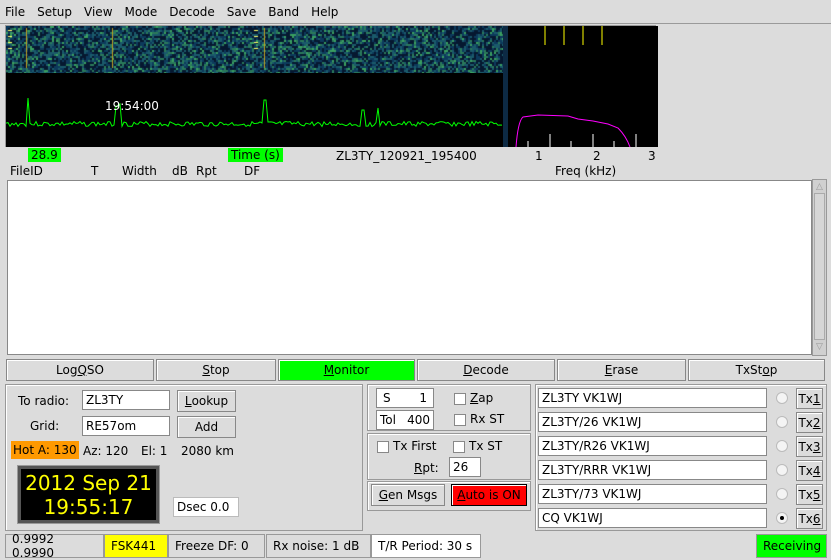 The height and width of the screenshot is (560, 831). I want to click on tx-message-field: CQ VK1WJ, so click(652, 518).